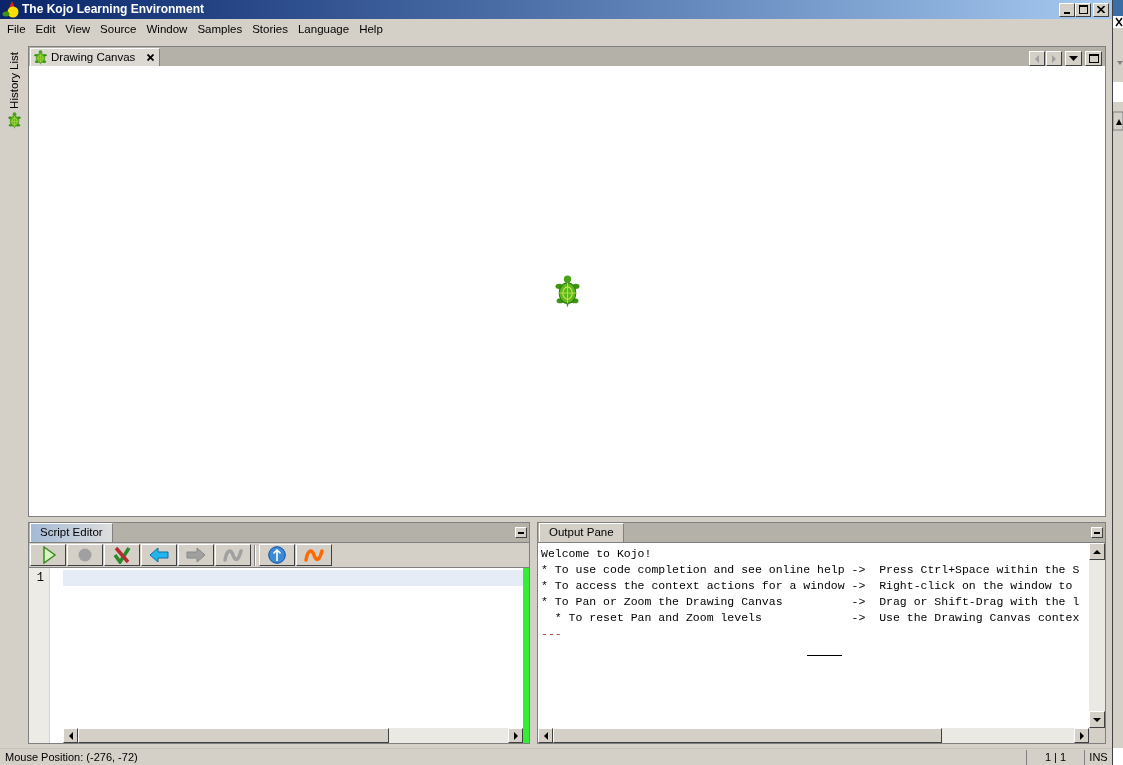 This screenshot has height=765, width=1123. I want to click on scroll-up-button, so click(1097, 551).